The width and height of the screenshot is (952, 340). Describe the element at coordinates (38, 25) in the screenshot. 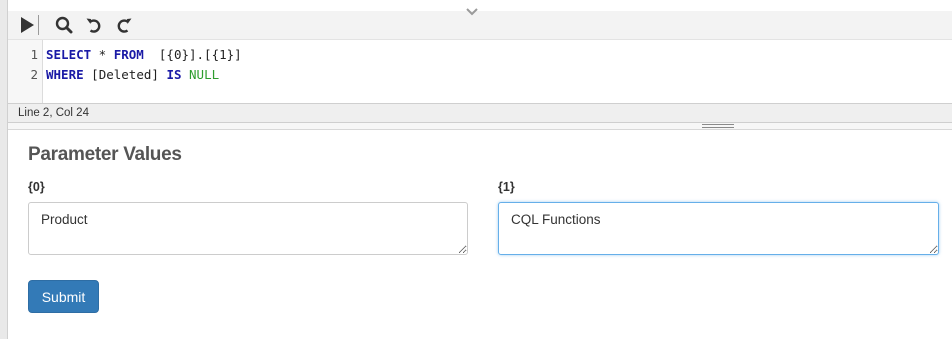

I see `toolbar-separator` at that location.